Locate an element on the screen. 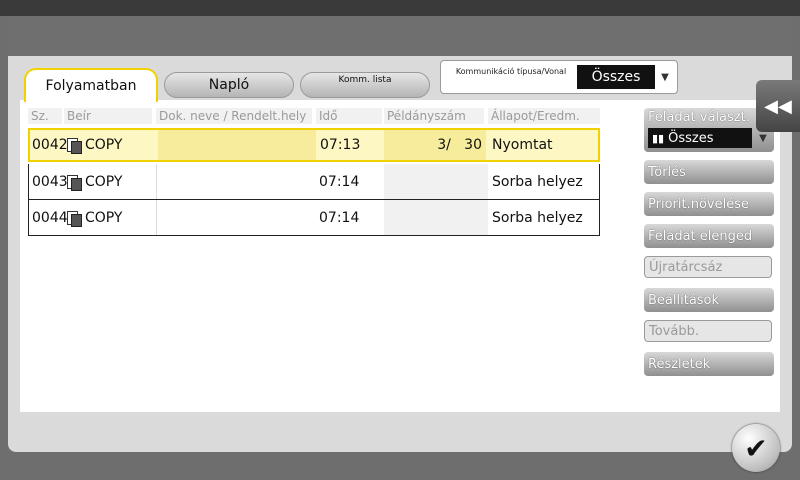 This screenshot has height=480, width=800. col-header-ido: Idő is located at coordinates (349, 116).